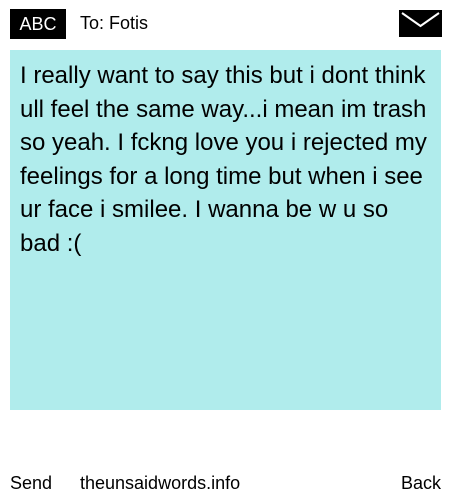 The image size is (450, 500). Describe the element at coordinates (31, 483) in the screenshot. I see `send-button: Send` at that location.